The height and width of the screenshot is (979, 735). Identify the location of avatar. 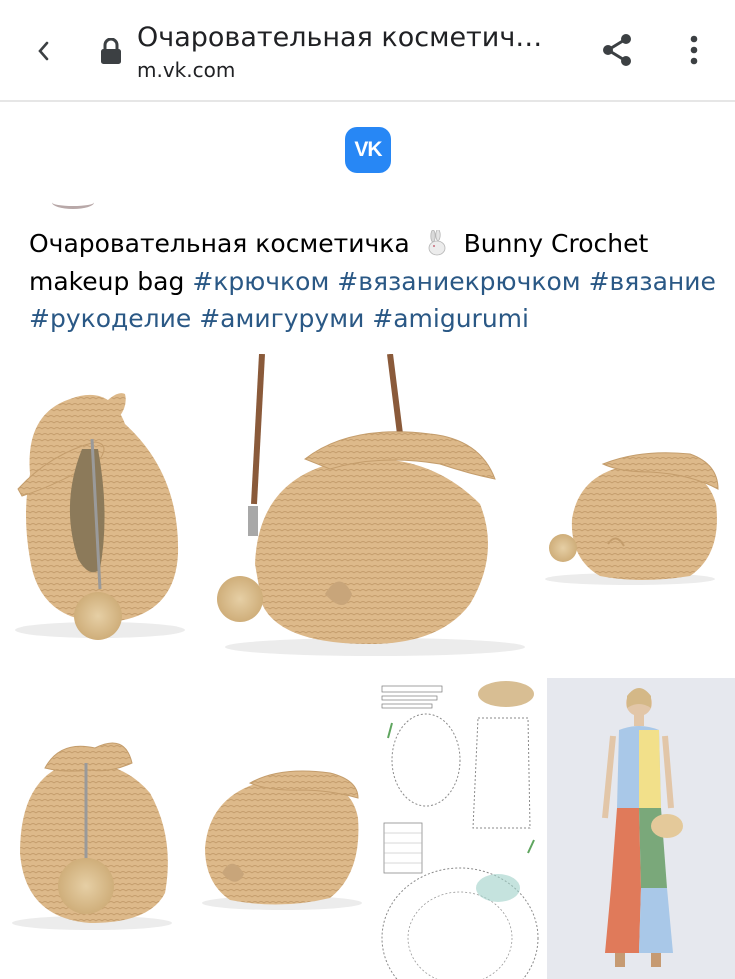
(73, 202).